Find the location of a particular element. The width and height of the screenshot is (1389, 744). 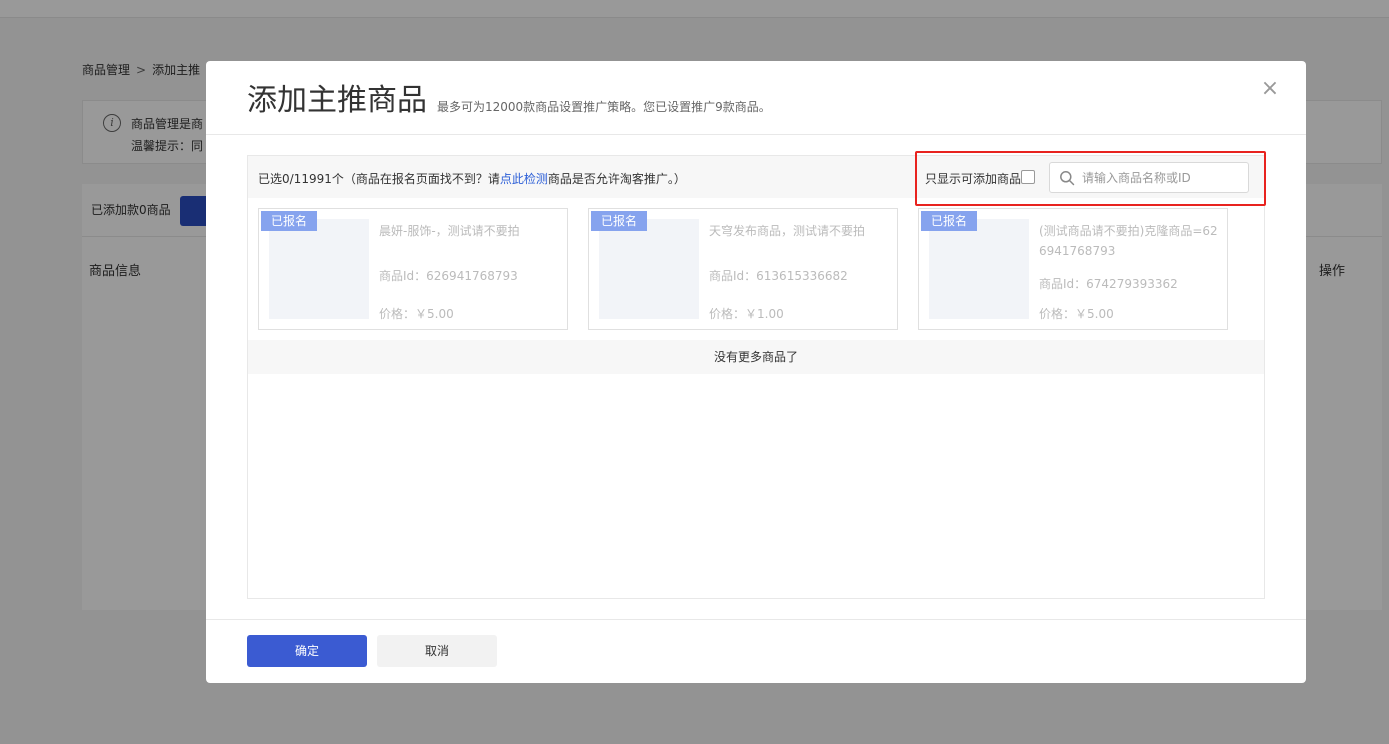

check-link: 点此检测 is located at coordinates (524, 179).